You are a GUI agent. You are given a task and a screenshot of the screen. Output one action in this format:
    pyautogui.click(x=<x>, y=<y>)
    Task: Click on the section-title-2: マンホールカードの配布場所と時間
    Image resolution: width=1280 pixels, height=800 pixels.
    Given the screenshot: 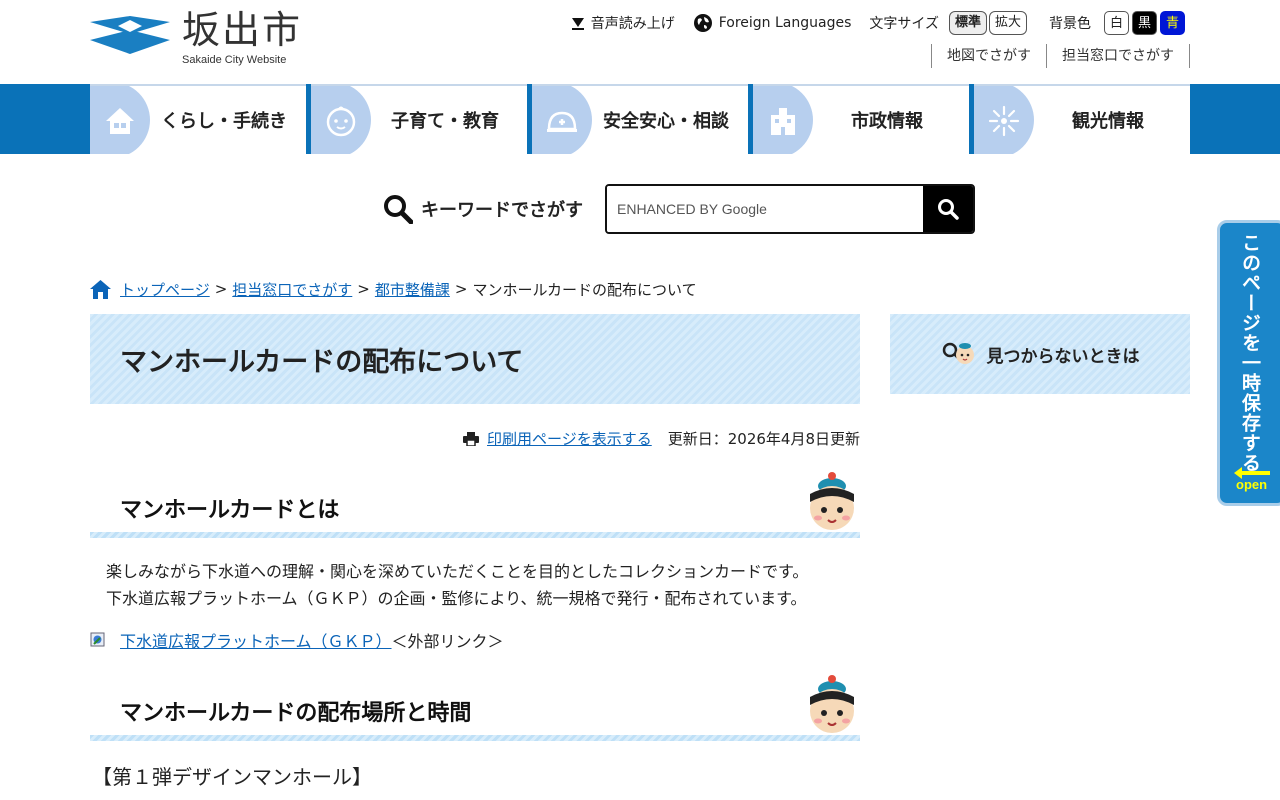 What is the action you would take?
    pyautogui.click(x=296, y=713)
    